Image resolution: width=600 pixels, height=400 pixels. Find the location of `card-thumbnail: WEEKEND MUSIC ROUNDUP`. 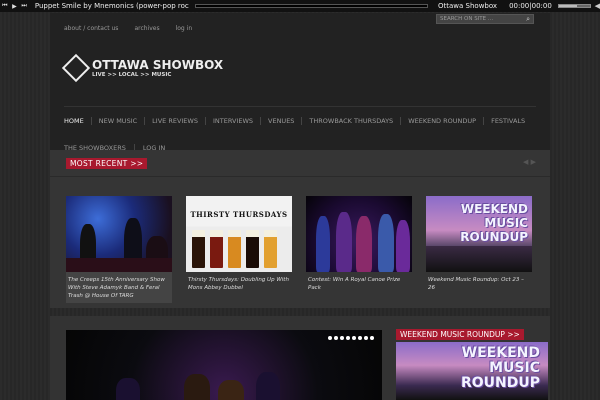

card-thumbnail: WEEKEND MUSIC ROUNDUP is located at coordinates (479, 234).